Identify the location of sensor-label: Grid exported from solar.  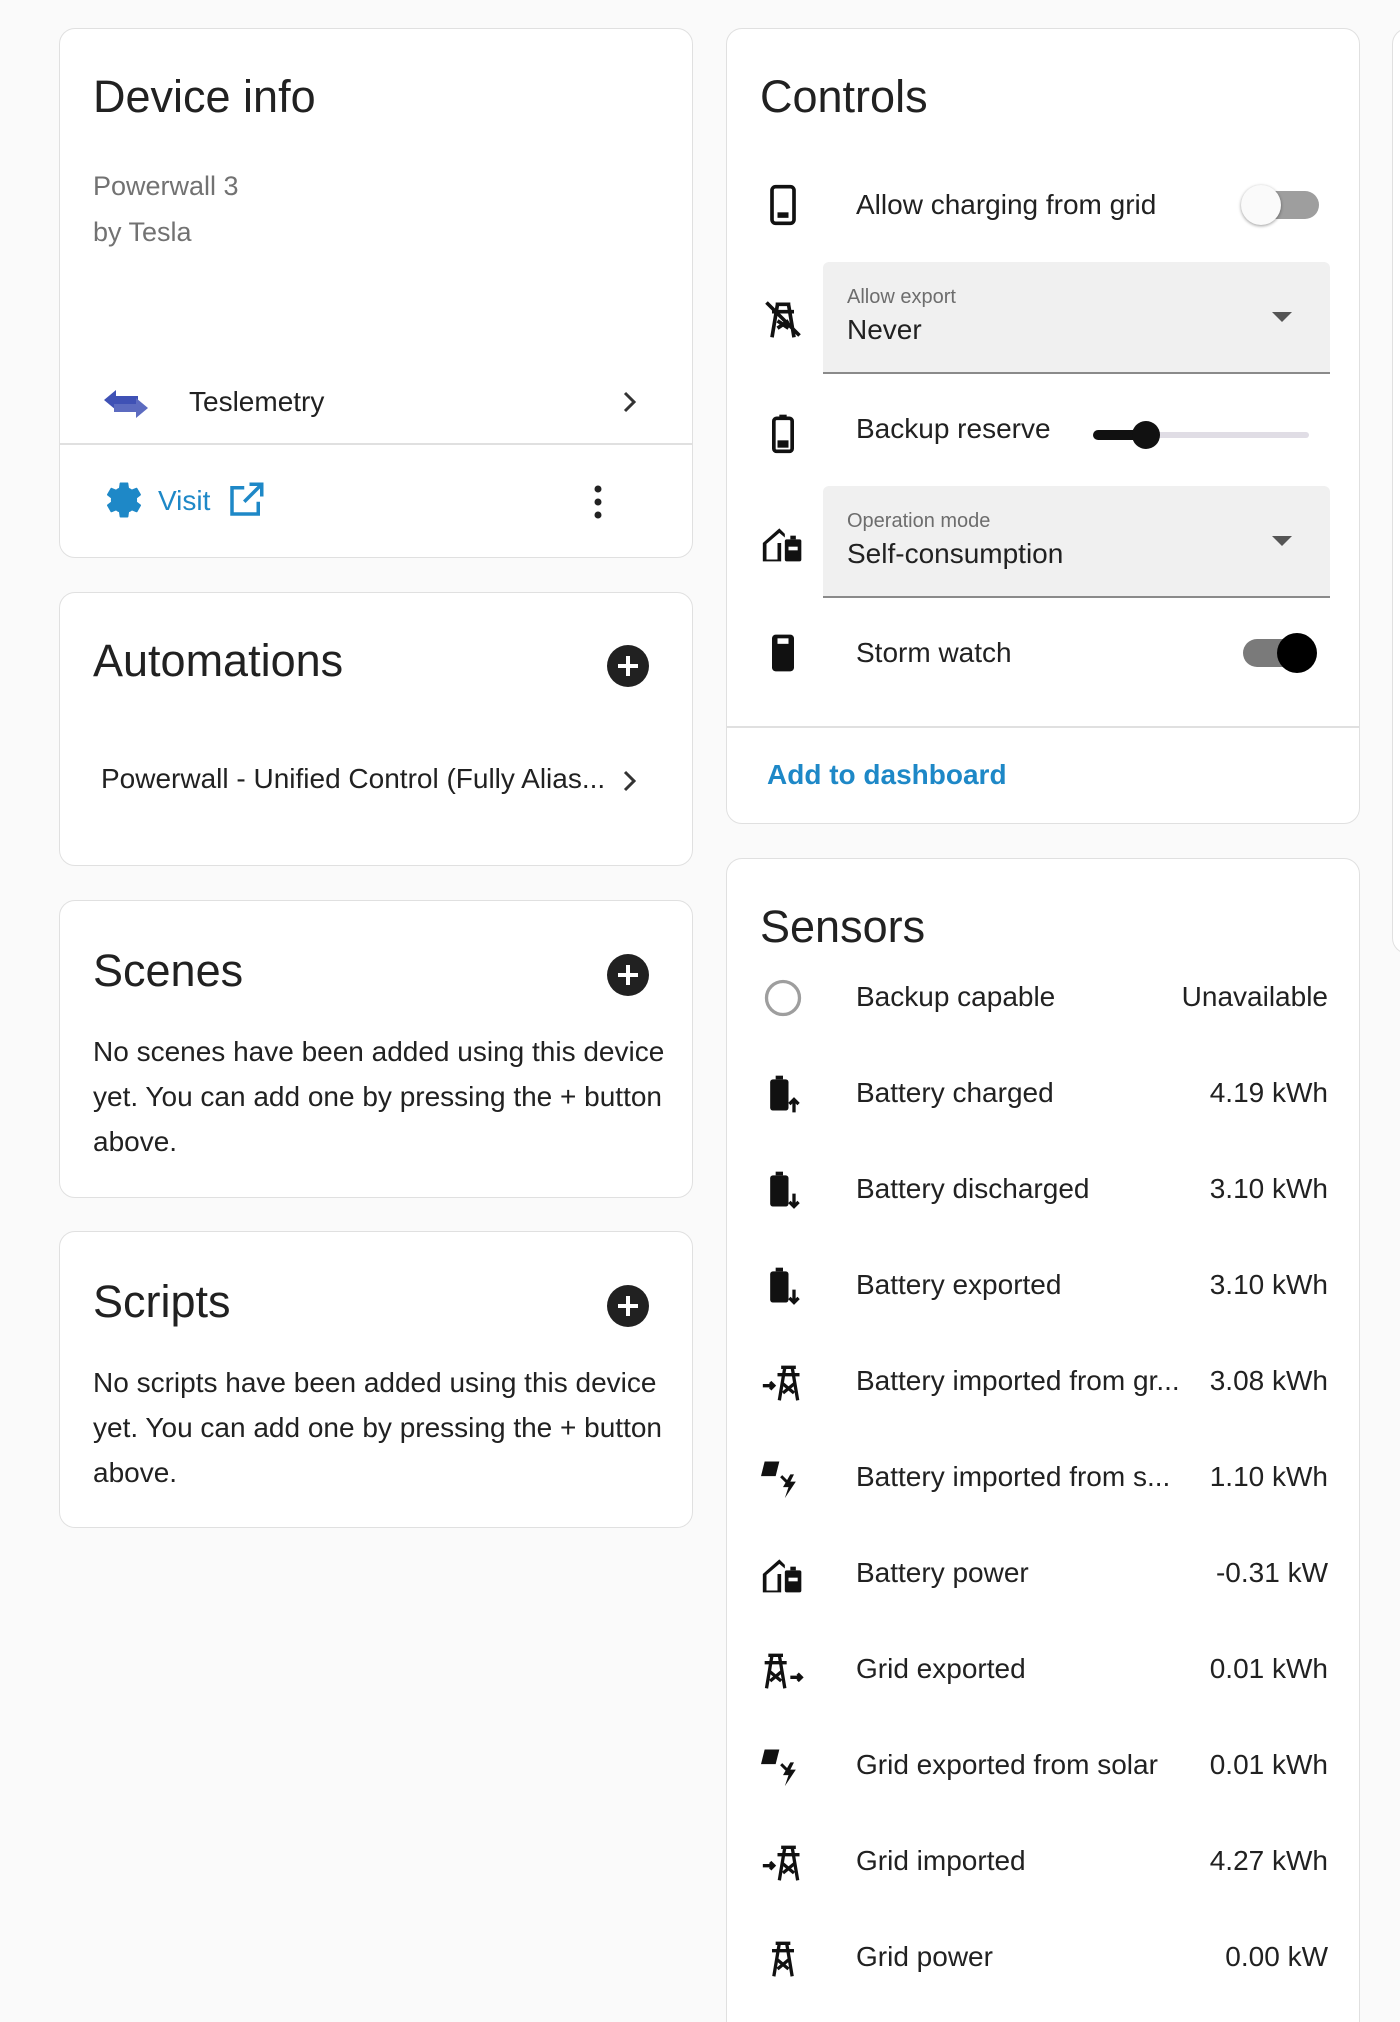
(1007, 1764).